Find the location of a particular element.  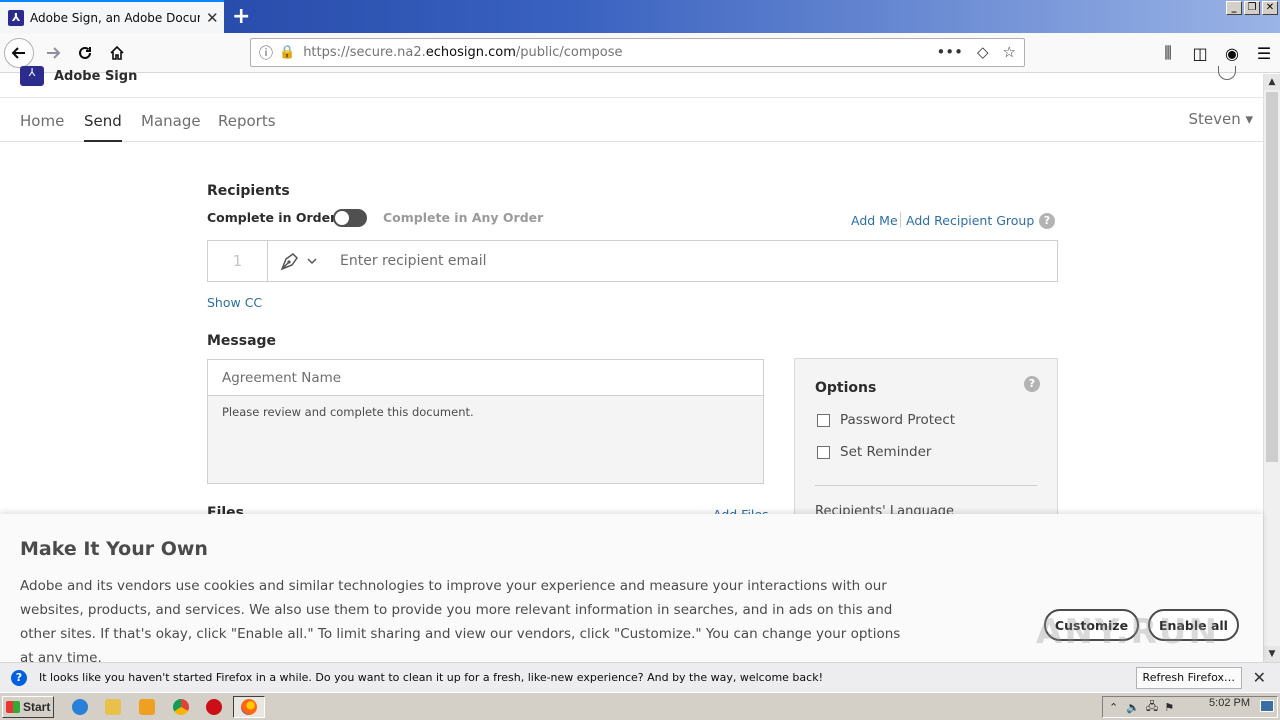

new-tab-button: + is located at coordinates (241, 16).